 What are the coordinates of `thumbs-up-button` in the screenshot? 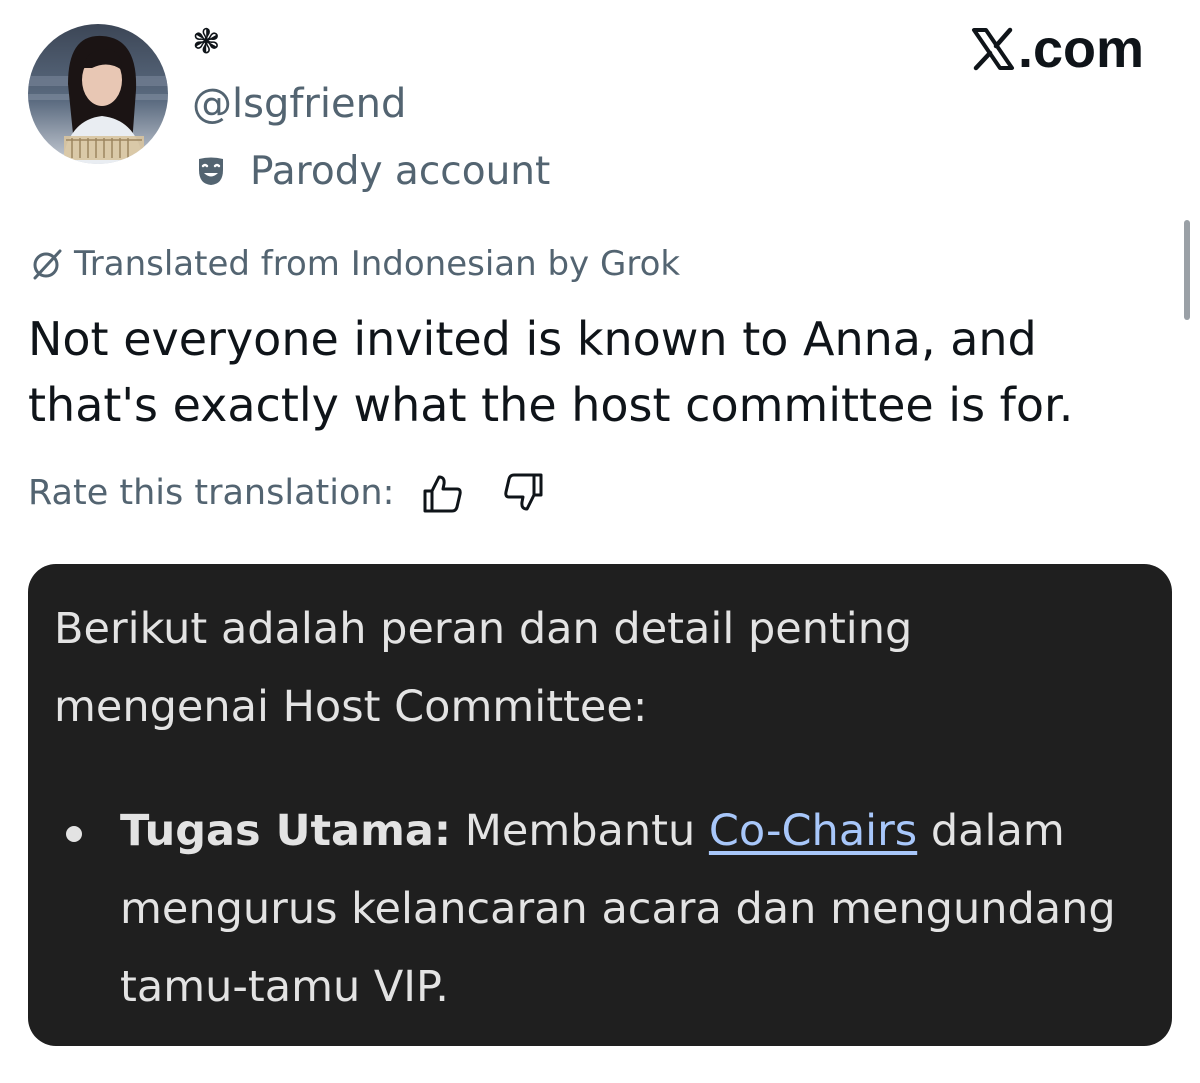 It's located at (443, 493).